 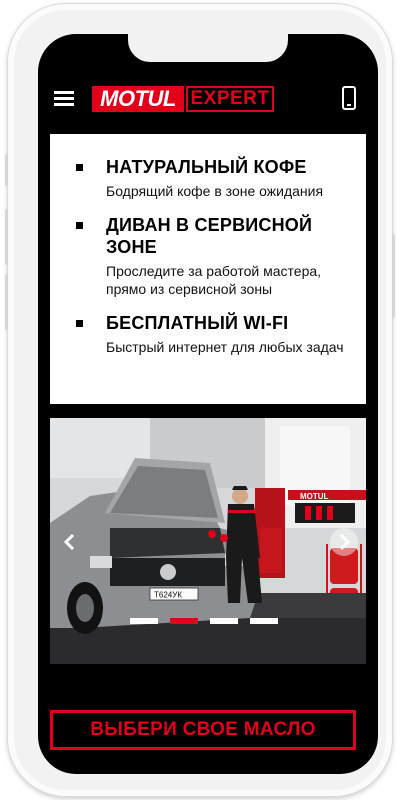 What do you see at coordinates (209, 236) in the screenshot?
I see `feature-title: ДИВАН В СЕРВИСНОЙ ЗОНЕ` at bounding box center [209, 236].